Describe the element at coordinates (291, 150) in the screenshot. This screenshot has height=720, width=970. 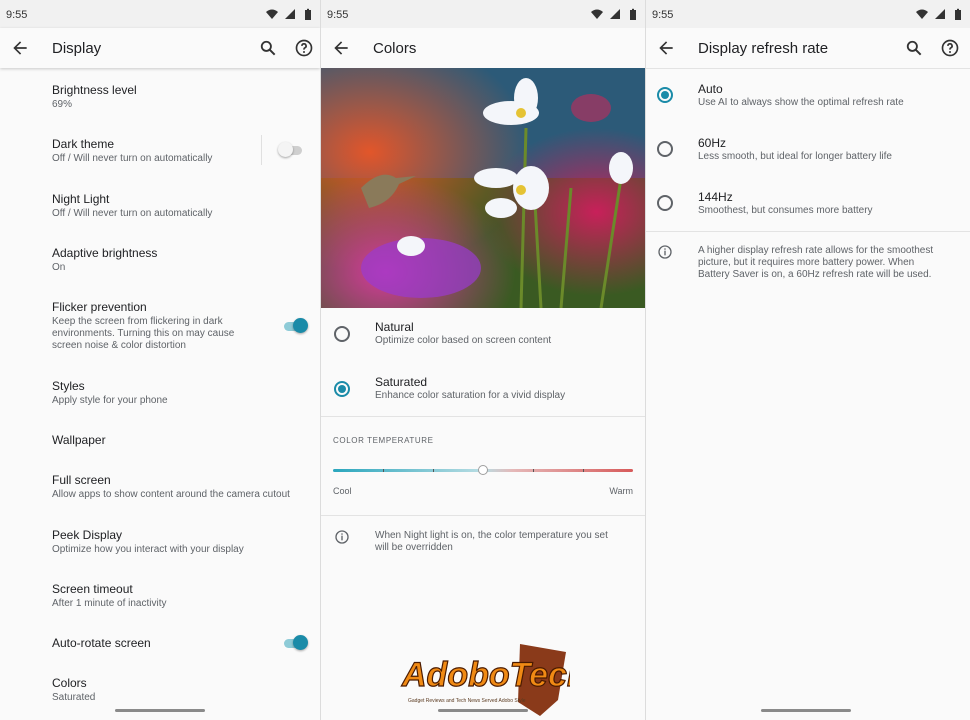
I see `dark-theme-toggle` at that location.